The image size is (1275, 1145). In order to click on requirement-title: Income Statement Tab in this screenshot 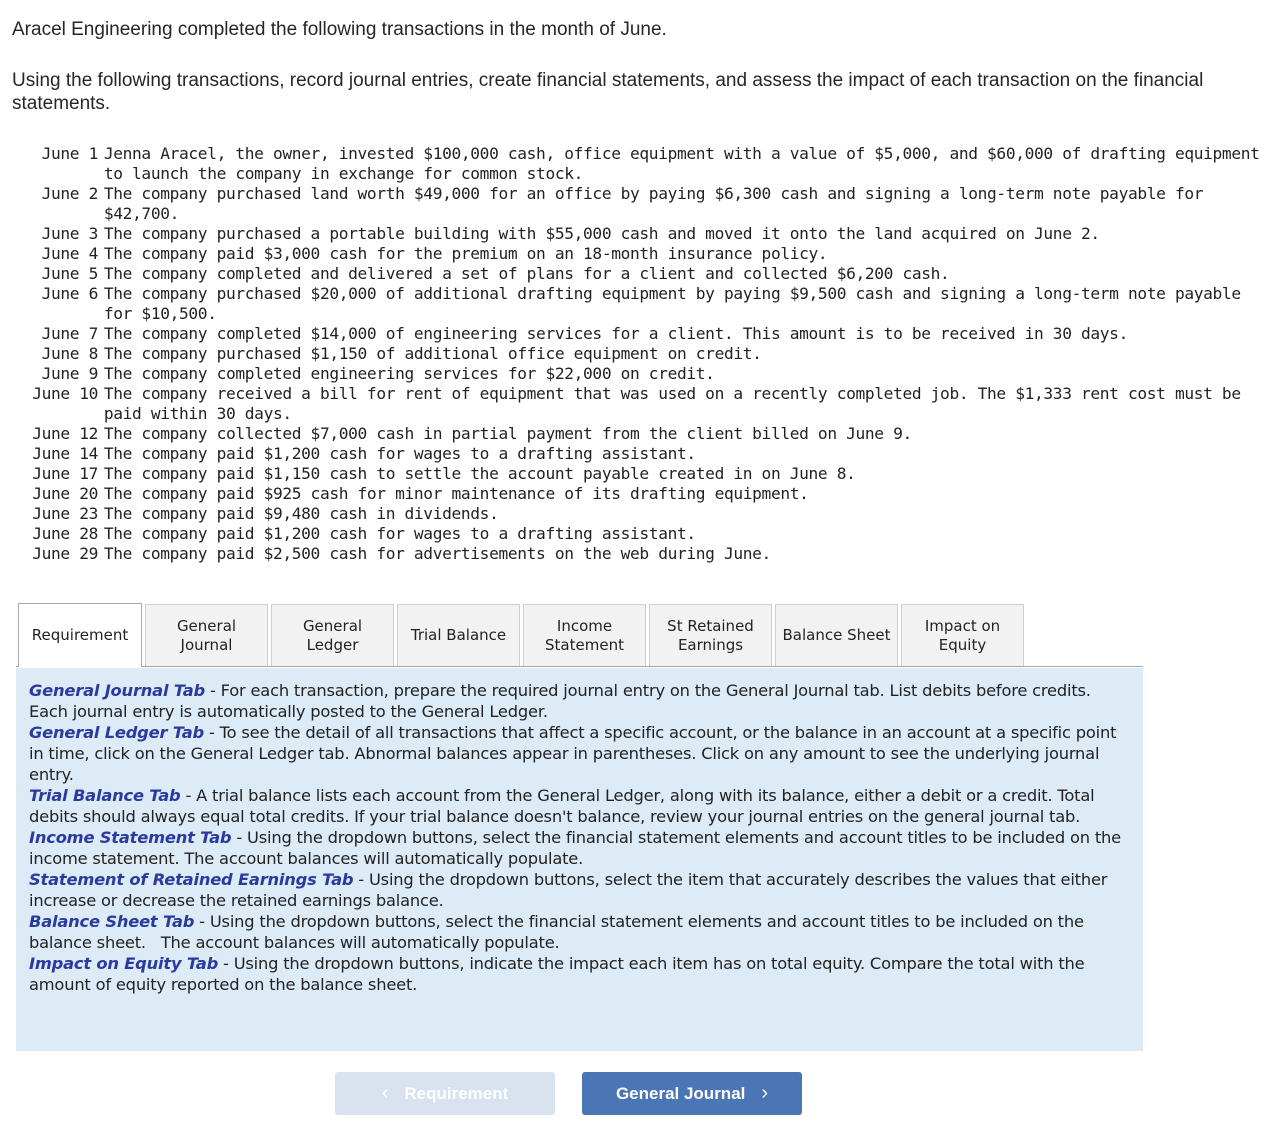, I will do `click(130, 837)`.